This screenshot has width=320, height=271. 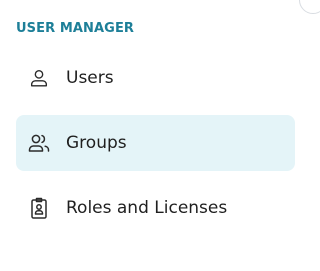 What do you see at coordinates (309, 7) in the screenshot?
I see `collapse-handle` at bounding box center [309, 7].